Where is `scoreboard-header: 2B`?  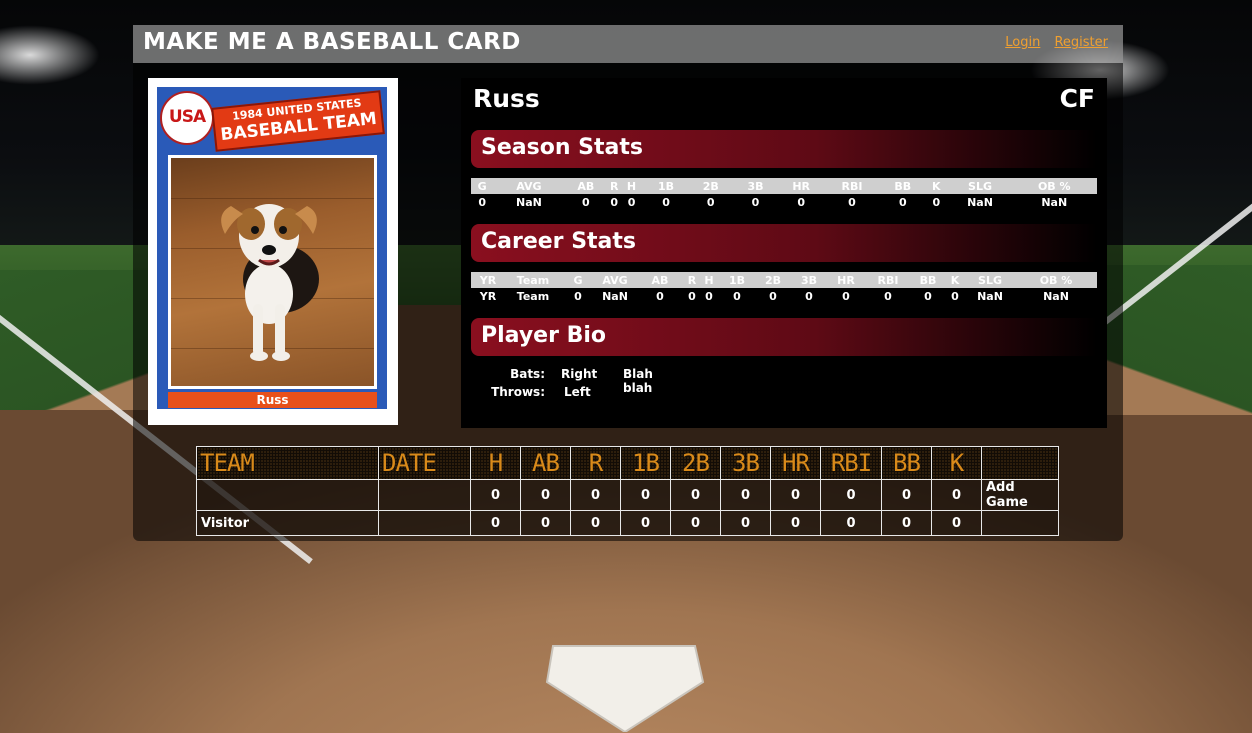 scoreboard-header: 2B is located at coordinates (695, 463).